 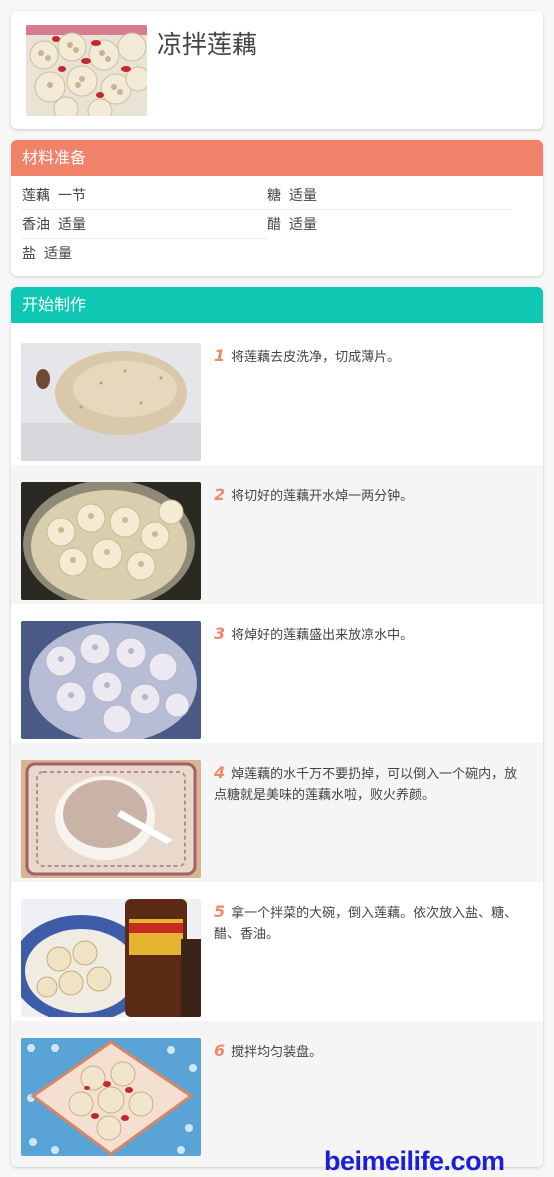 I want to click on recipe-header-card: 凉拌莲藕, so click(x=277, y=70).